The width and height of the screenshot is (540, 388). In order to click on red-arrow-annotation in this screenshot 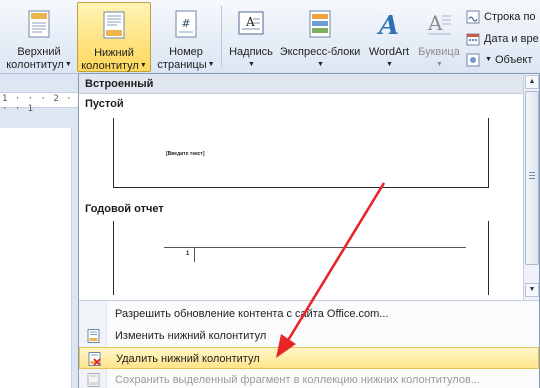, I will do `click(331, 270)`.